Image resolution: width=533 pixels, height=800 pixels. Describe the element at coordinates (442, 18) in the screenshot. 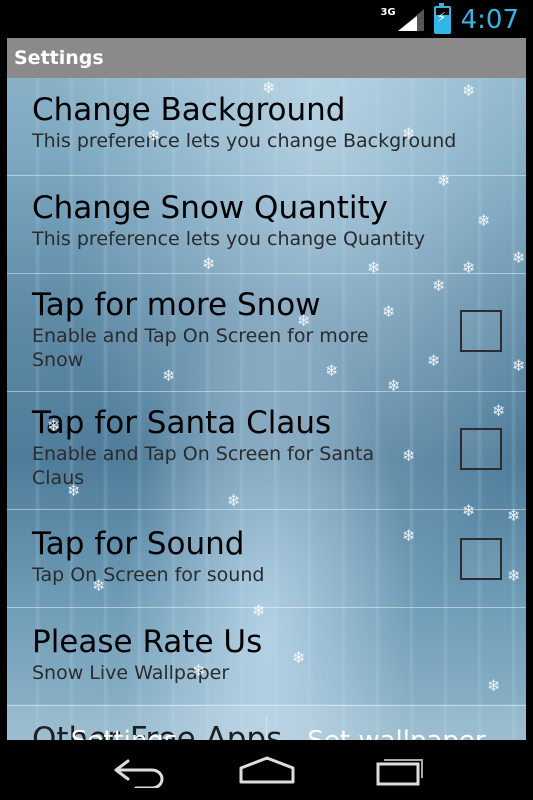

I see `battery-icon: ⚡` at that location.